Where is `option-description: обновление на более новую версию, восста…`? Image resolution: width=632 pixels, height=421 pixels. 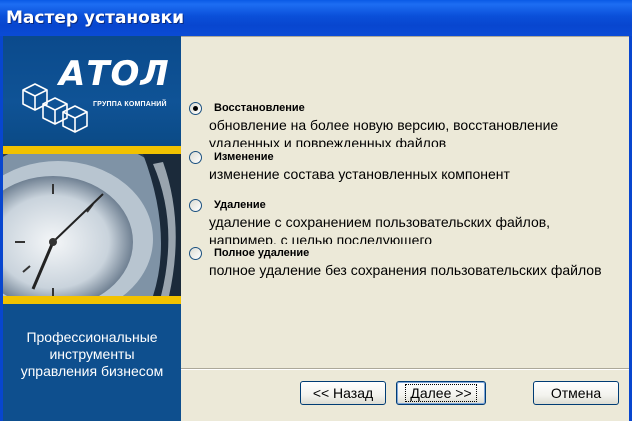
option-description: обновление на более новую версию, восста… is located at coordinates (384, 132).